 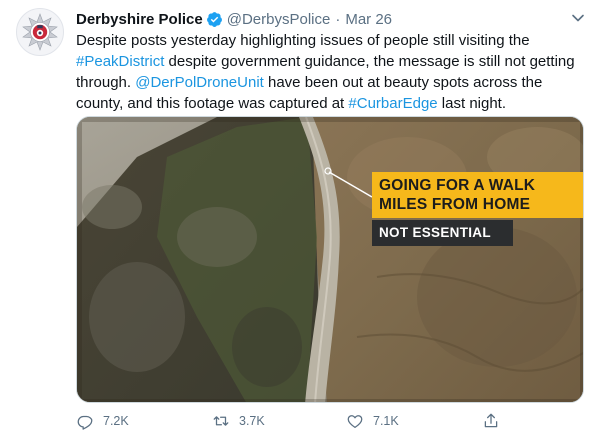 I want to click on like-count: 7.1K, so click(x=386, y=421).